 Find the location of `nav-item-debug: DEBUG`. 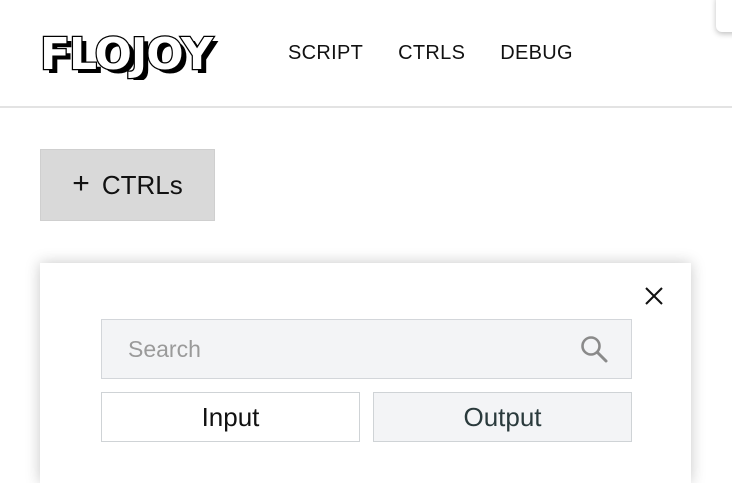

nav-item-debug: DEBUG is located at coordinates (536, 53).